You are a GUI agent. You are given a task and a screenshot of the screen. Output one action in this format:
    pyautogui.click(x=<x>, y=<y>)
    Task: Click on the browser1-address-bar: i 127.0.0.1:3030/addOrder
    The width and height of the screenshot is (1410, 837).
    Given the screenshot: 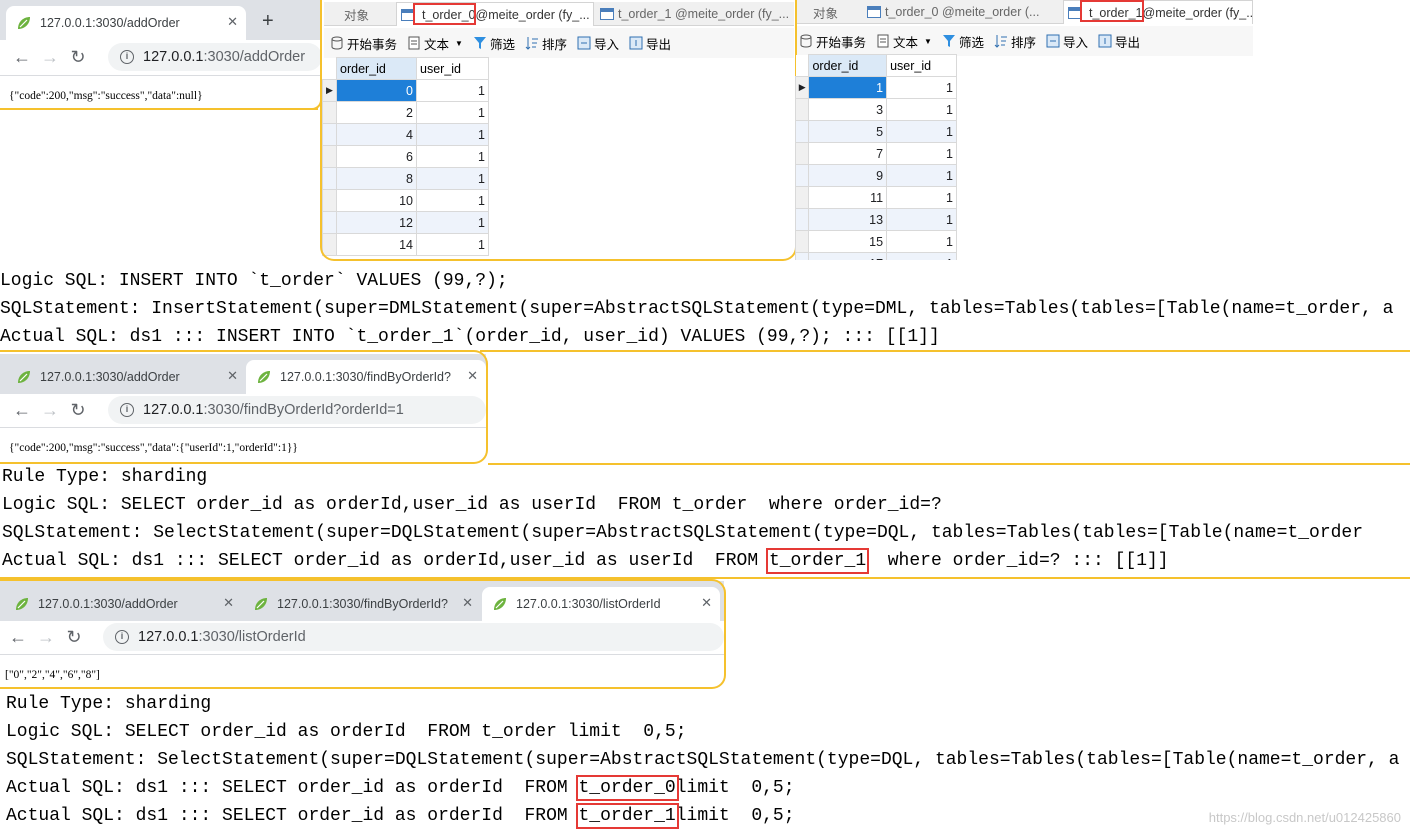 What is the action you would take?
    pyautogui.click(x=215, y=57)
    